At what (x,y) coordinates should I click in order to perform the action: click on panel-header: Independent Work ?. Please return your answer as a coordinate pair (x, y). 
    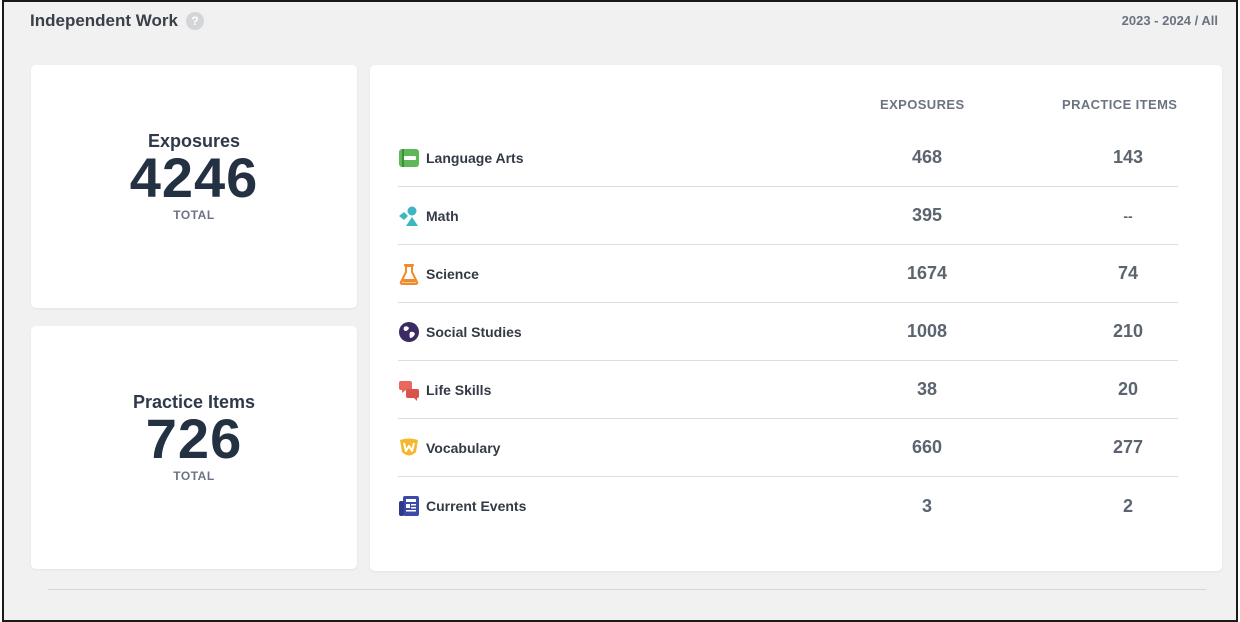
    Looking at the image, I should click on (117, 21).